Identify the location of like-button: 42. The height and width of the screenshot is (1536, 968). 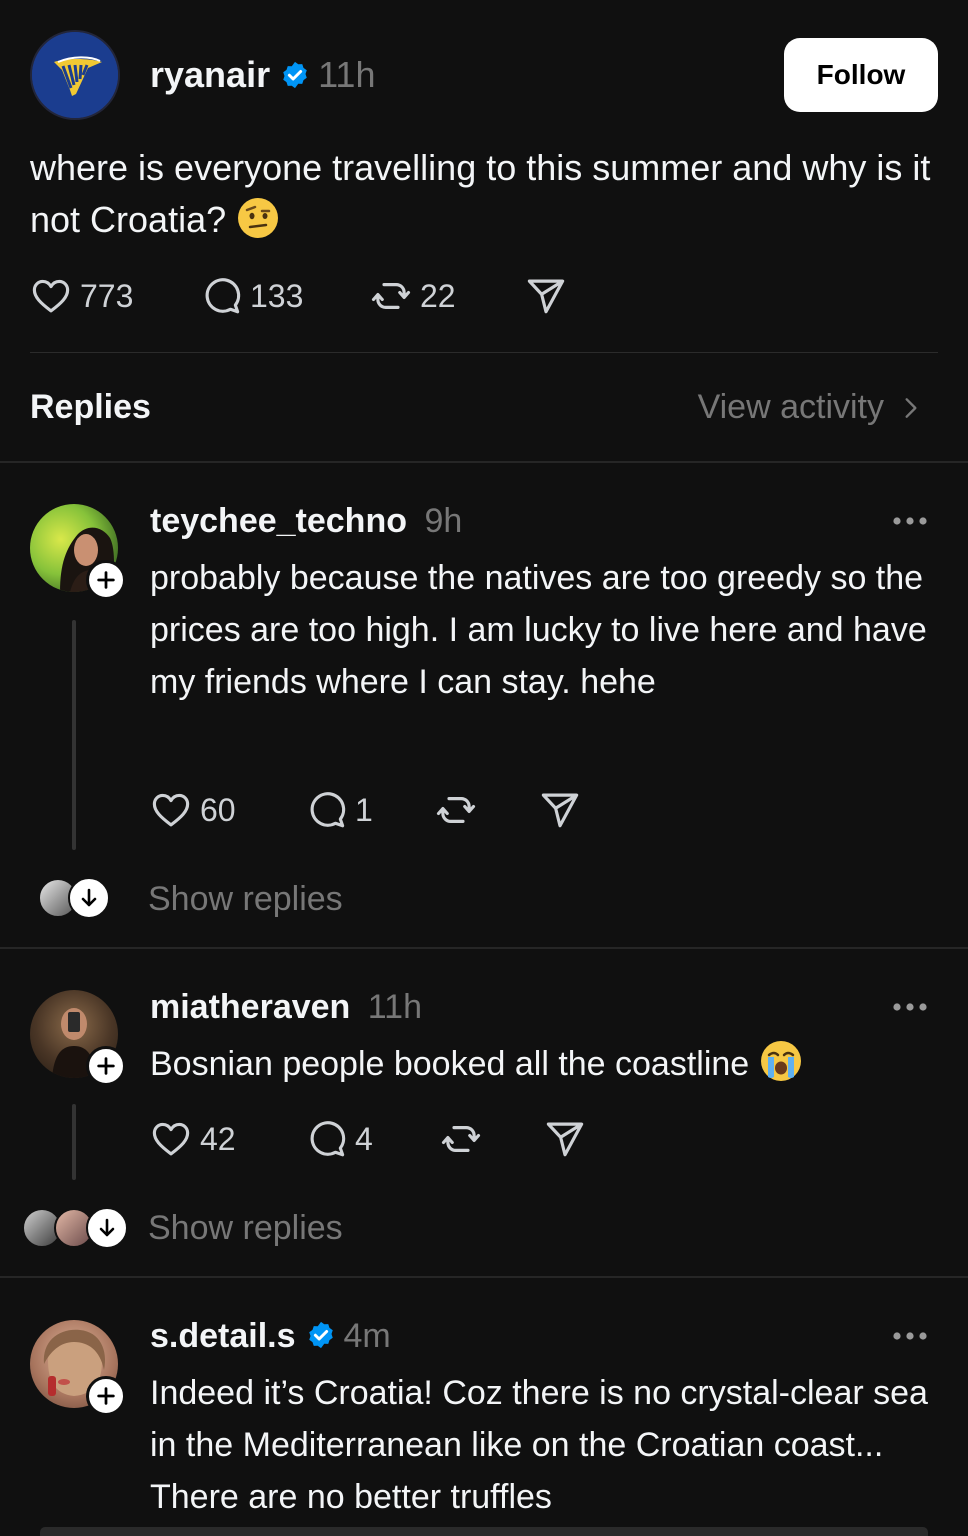
(227, 1139).